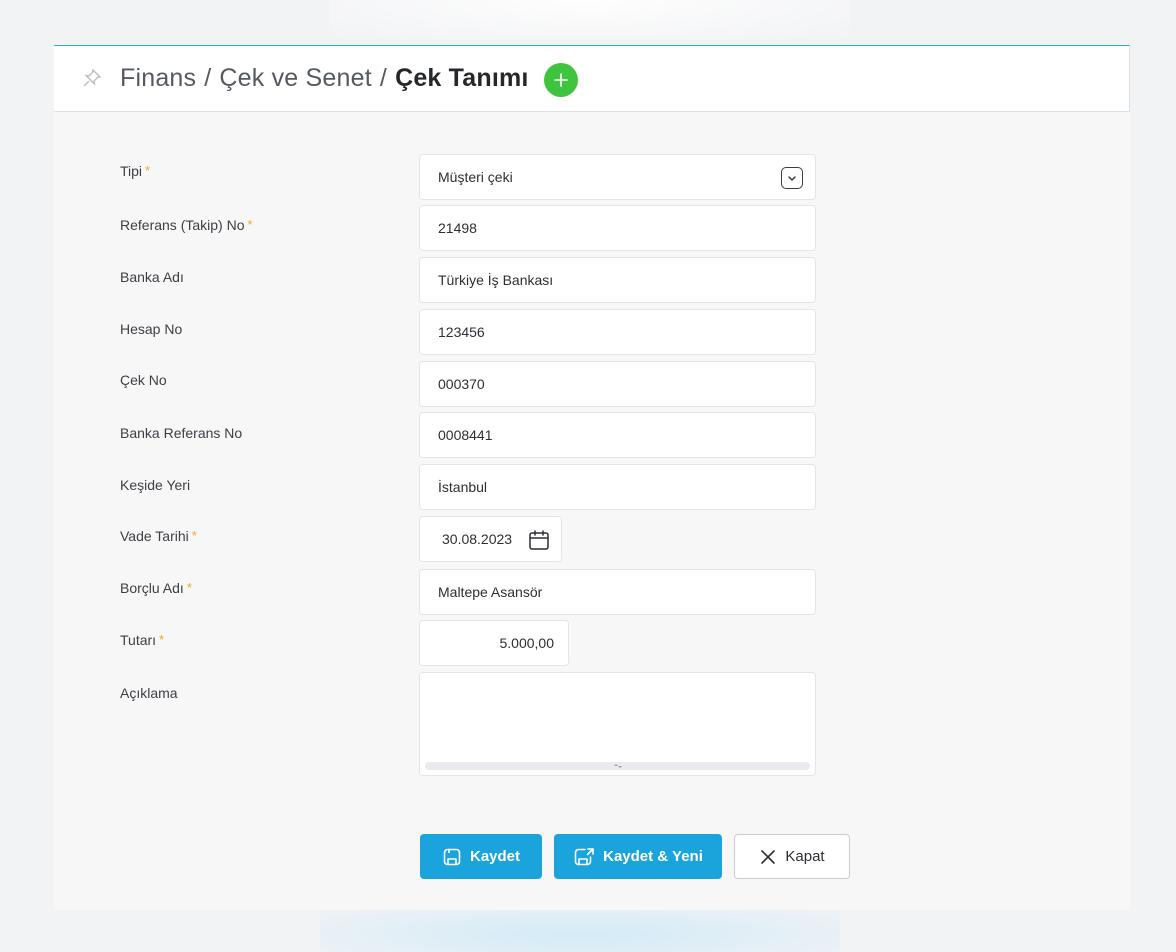 The height and width of the screenshot is (952, 1176). I want to click on tipi-value: Müşteri çeki, so click(475, 177).